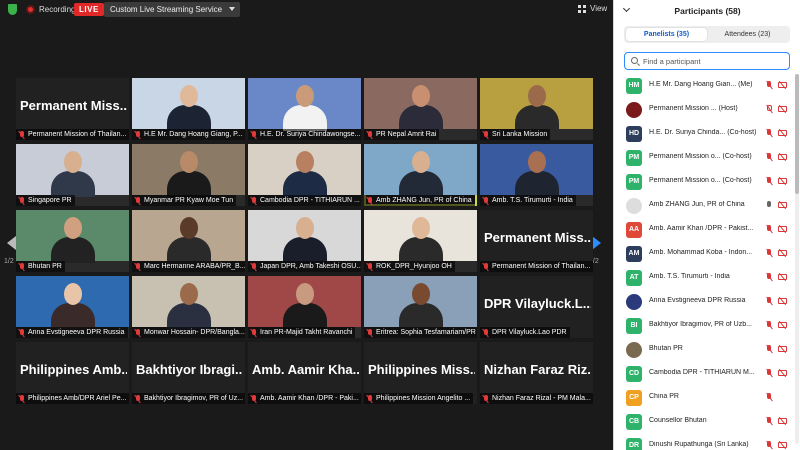  Describe the element at coordinates (704, 206) in the screenshot. I see `participant-row: Amb ZHANG Jun, PR of China` at that location.